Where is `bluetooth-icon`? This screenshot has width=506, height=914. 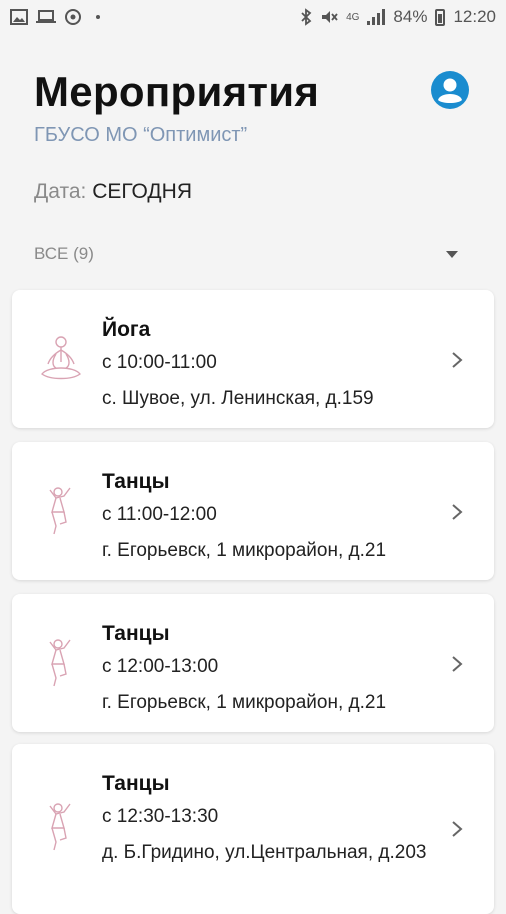
bluetooth-icon is located at coordinates (306, 17).